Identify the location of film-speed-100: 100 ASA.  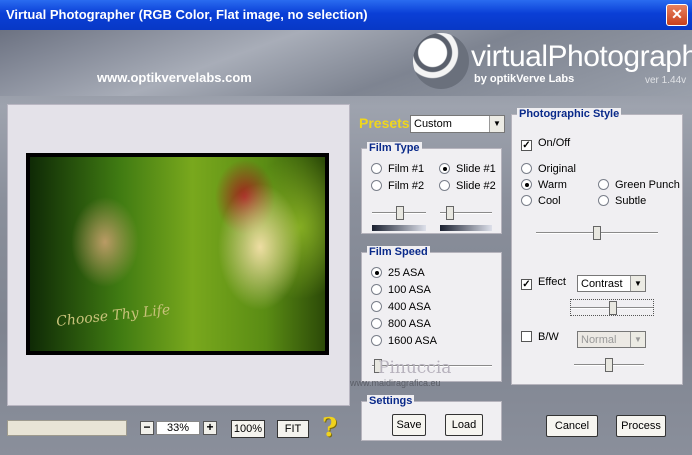
(401, 290).